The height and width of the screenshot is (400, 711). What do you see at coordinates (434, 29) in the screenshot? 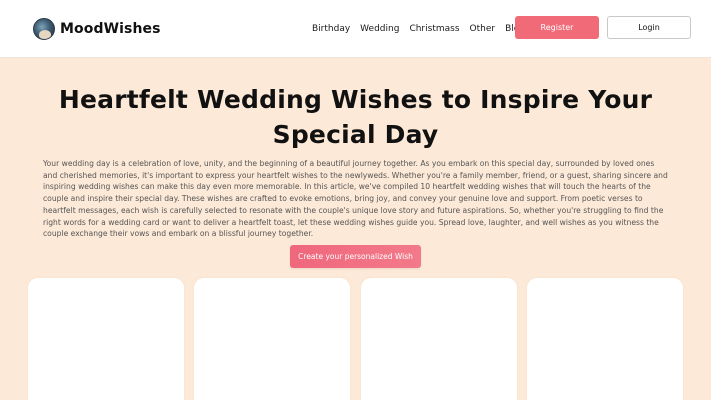
I see `nav-link-christmass: Christmass` at bounding box center [434, 29].